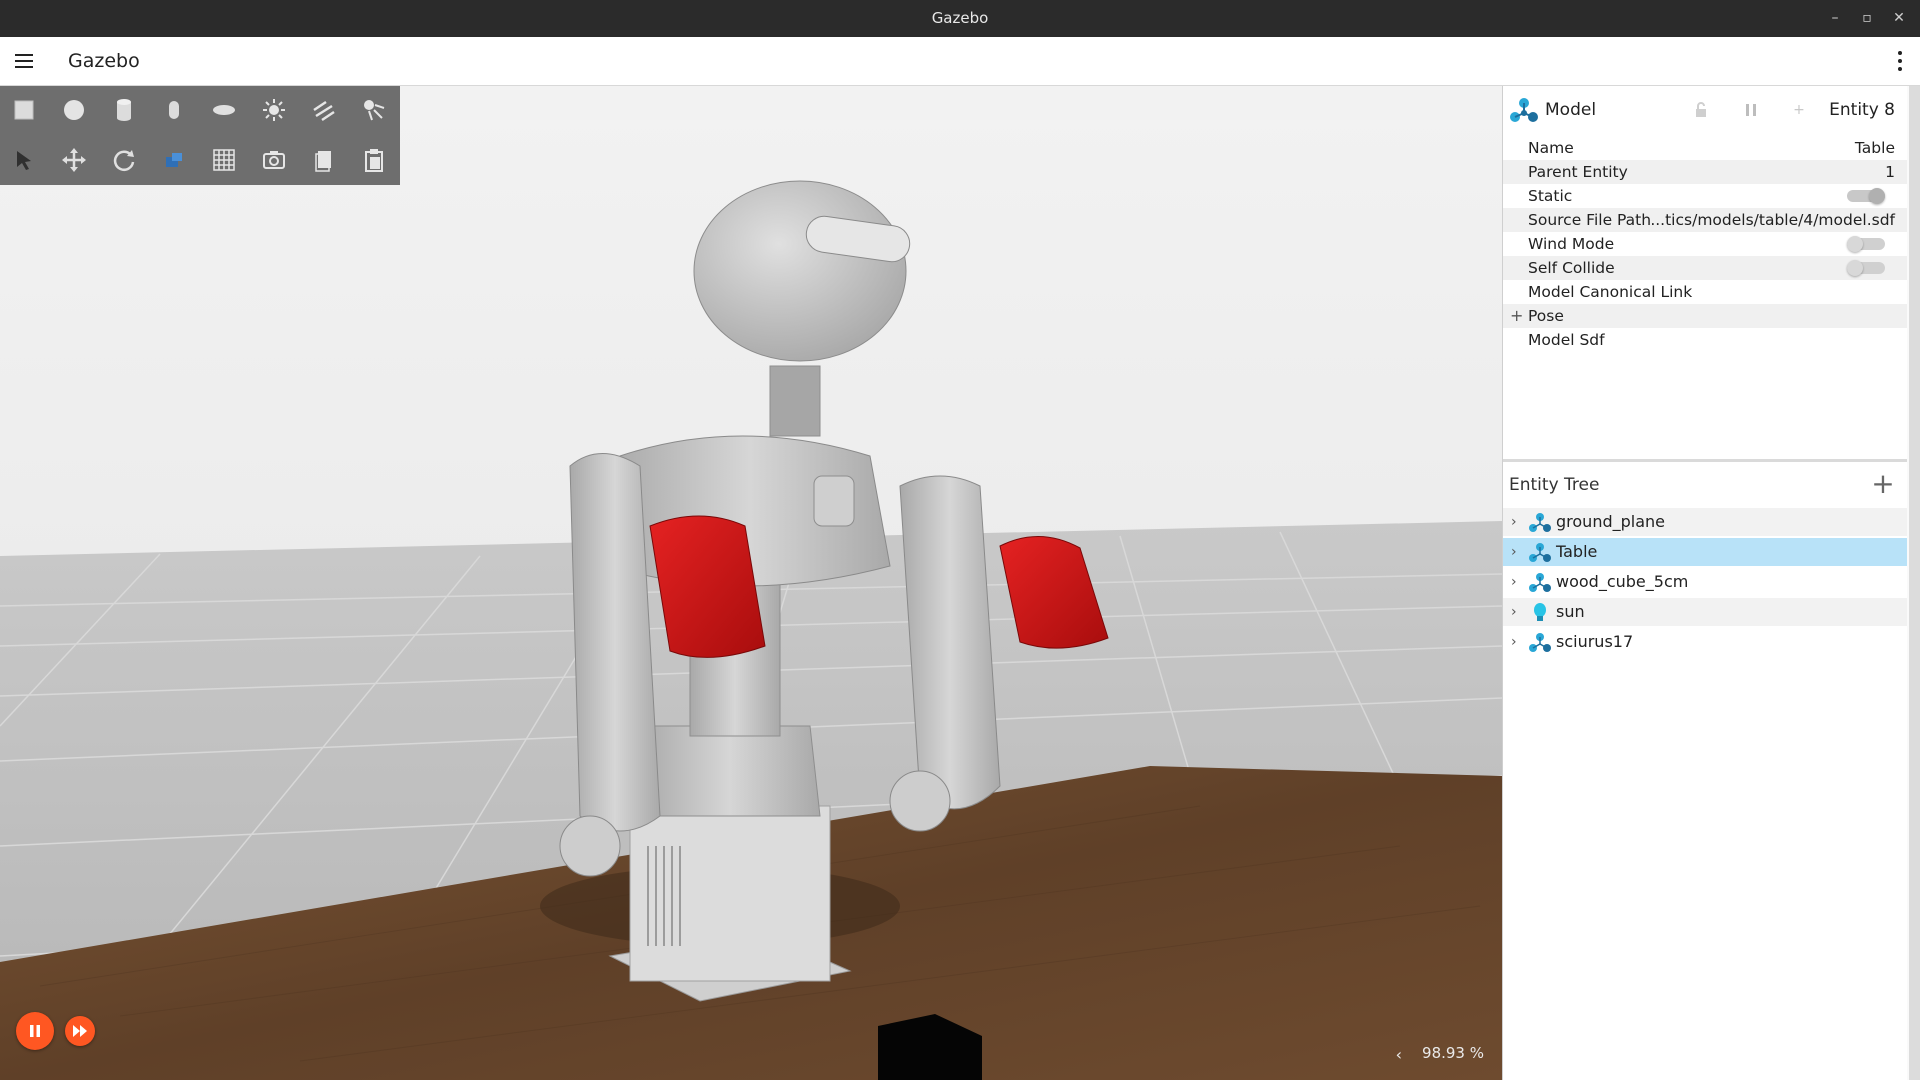 Image resolution: width=1920 pixels, height=1080 pixels. Describe the element at coordinates (1705, 316) in the screenshot. I see `property-row-pose: + Pose` at that location.